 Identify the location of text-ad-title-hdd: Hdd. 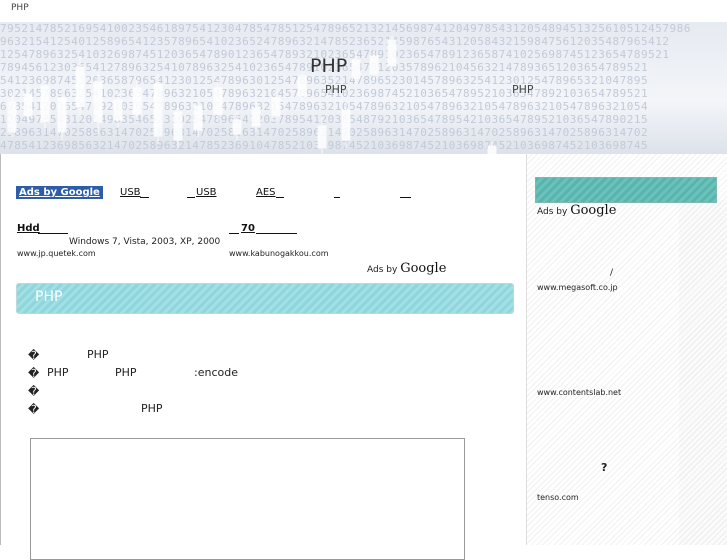
(28, 228).